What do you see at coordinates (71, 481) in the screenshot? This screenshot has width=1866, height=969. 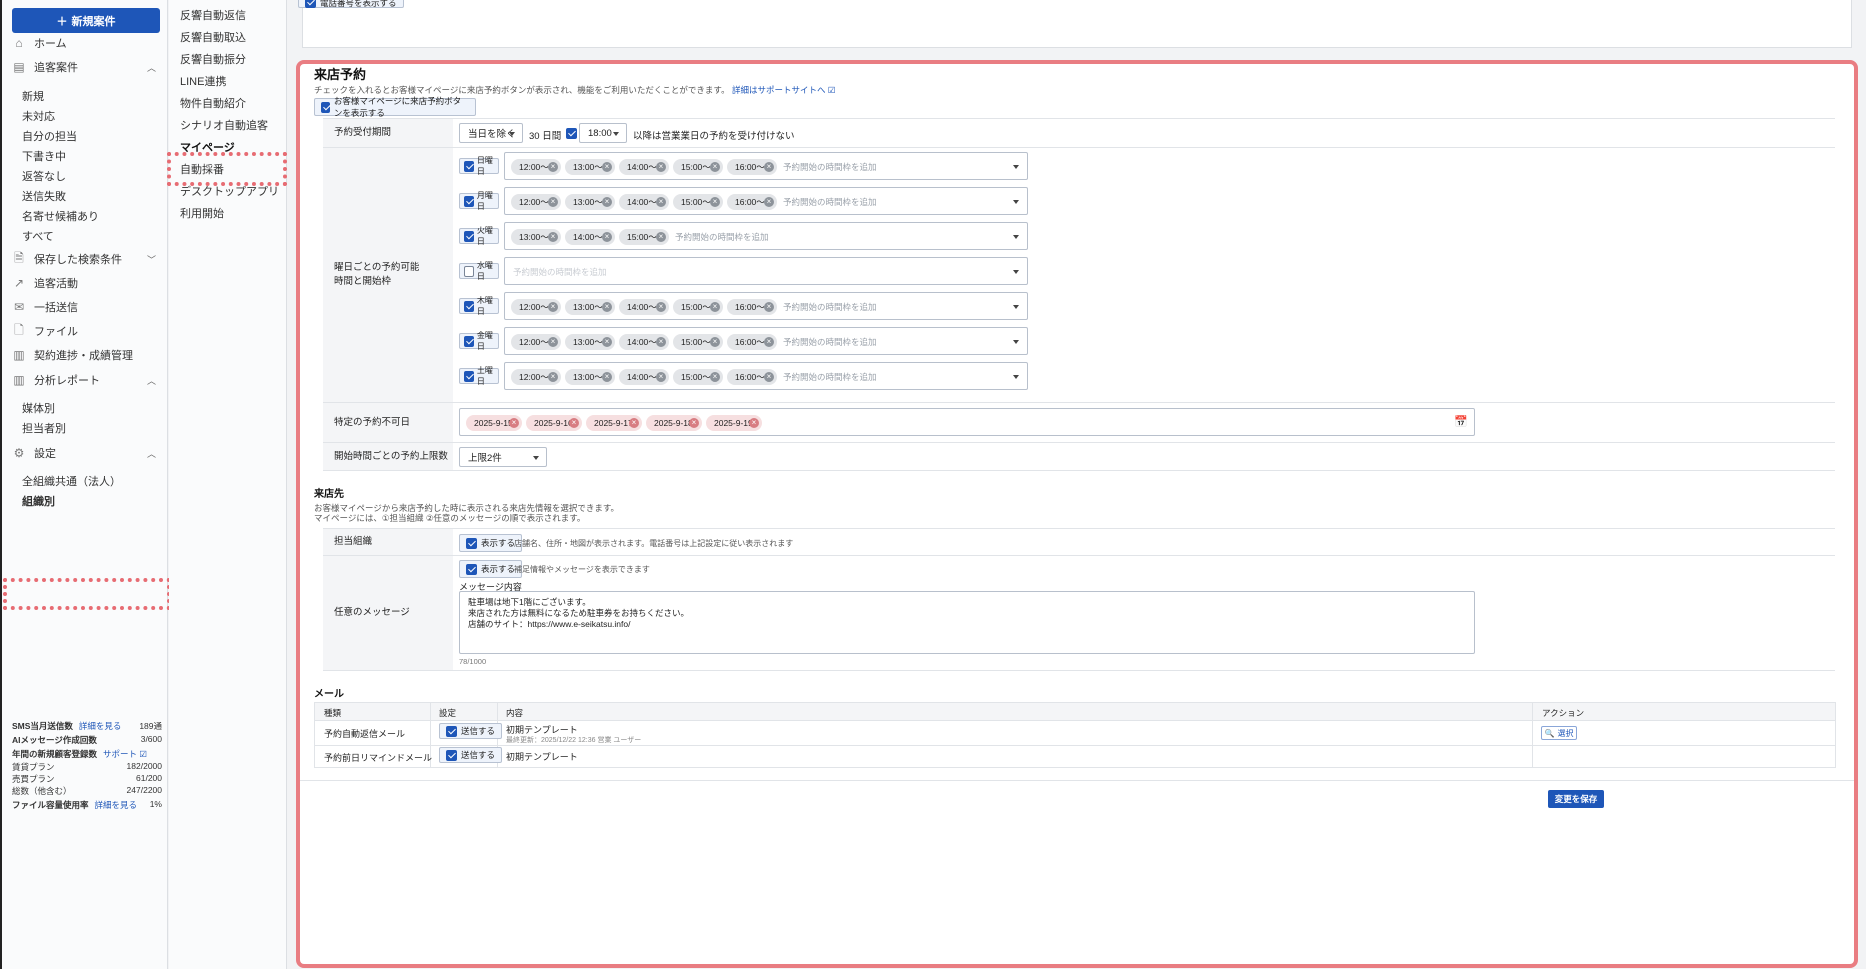 I see `nav-settings-common: 全組織共通（法人）` at bounding box center [71, 481].